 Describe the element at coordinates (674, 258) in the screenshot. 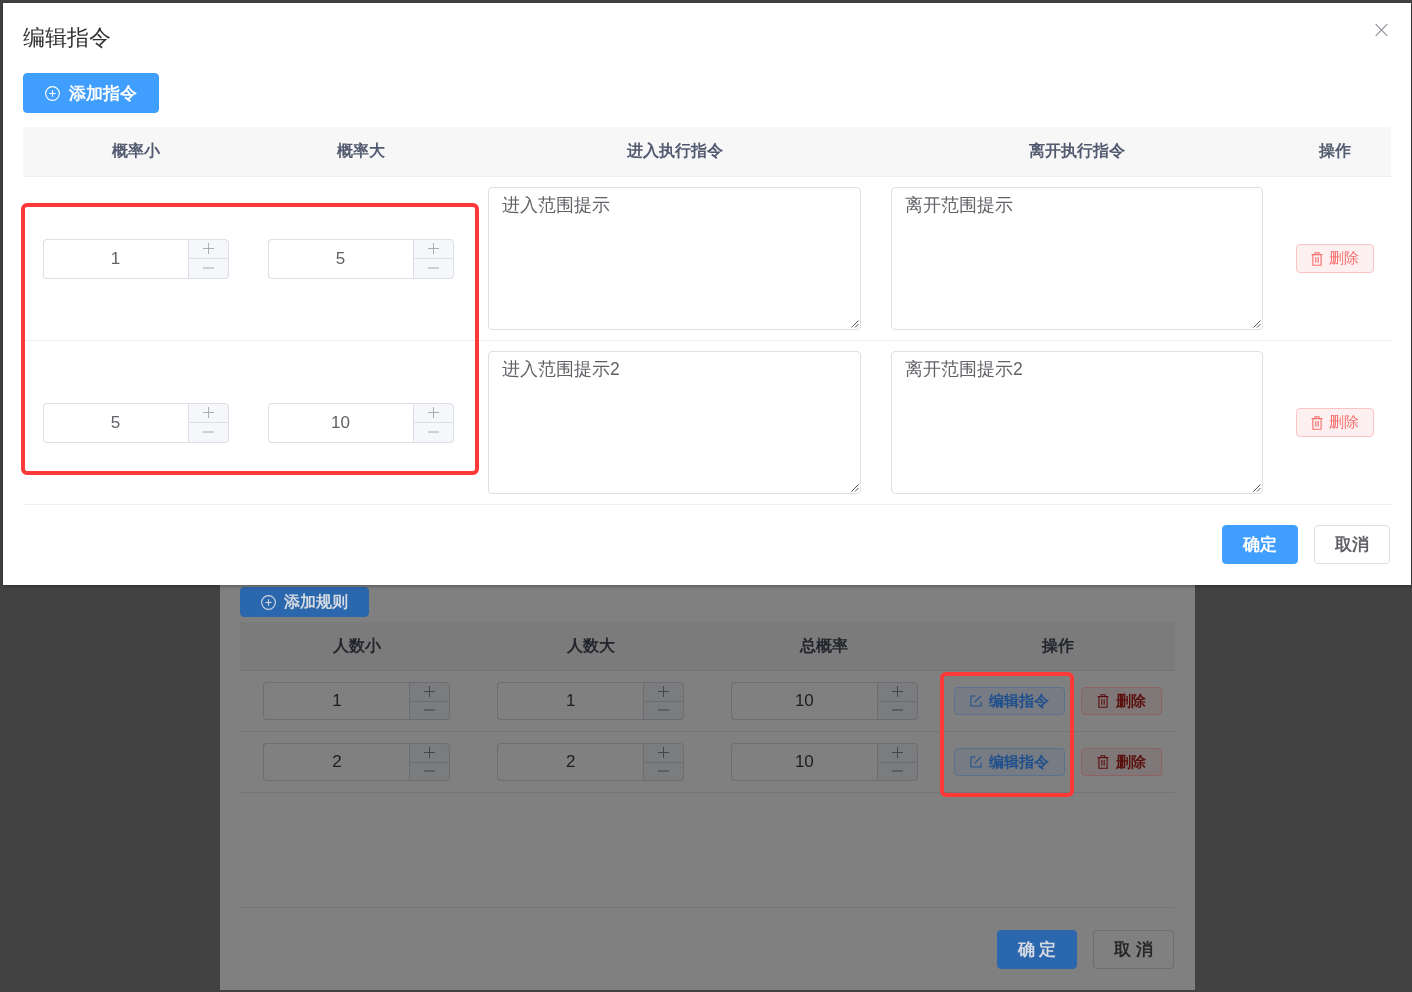

I see `textarea-field: 进入范围提示` at that location.